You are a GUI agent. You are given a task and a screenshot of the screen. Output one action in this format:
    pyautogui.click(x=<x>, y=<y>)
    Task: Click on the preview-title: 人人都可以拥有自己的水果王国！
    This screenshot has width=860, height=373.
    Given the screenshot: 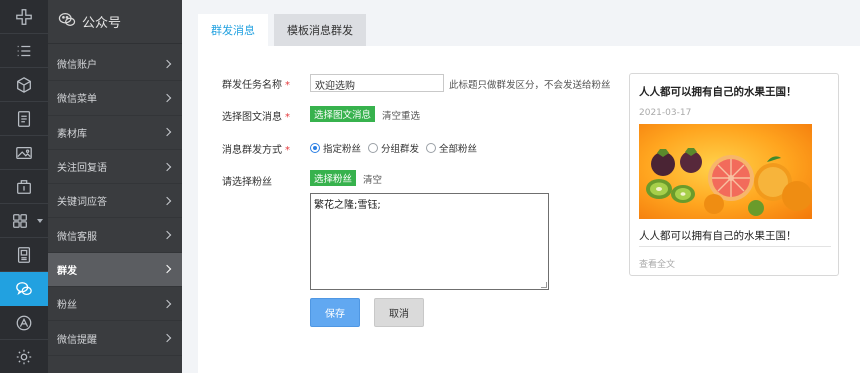 What is the action you would take?
    pyautogui.click(x=718, y=92)
    